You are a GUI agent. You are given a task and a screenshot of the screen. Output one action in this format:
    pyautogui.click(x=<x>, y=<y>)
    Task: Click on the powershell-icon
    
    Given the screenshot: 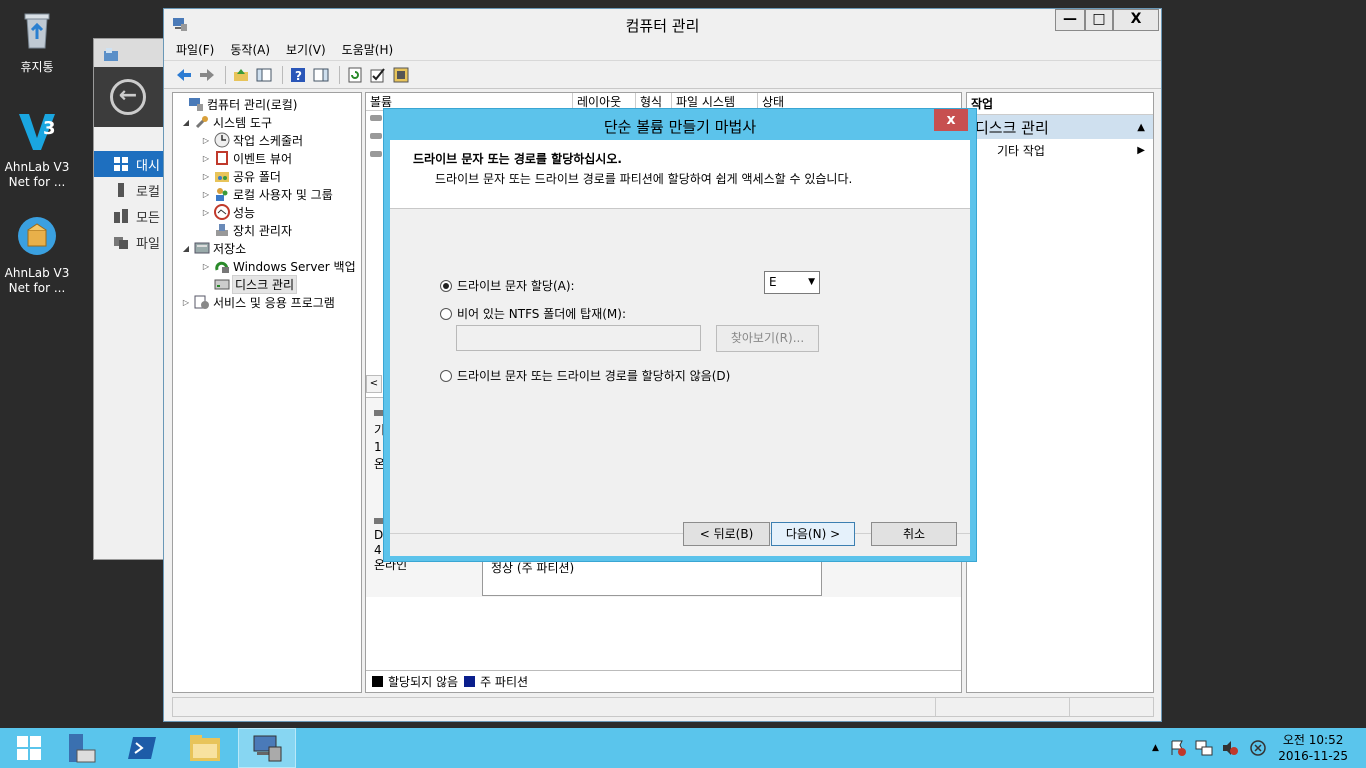 What is the action you would take?
    pyautogui.click(x=142, y=748)
    